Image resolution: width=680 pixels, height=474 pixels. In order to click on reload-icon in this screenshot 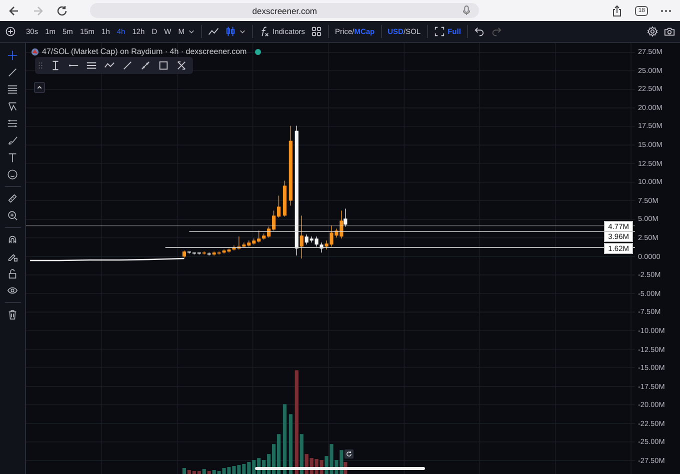, I will do `click(62, 10)`.